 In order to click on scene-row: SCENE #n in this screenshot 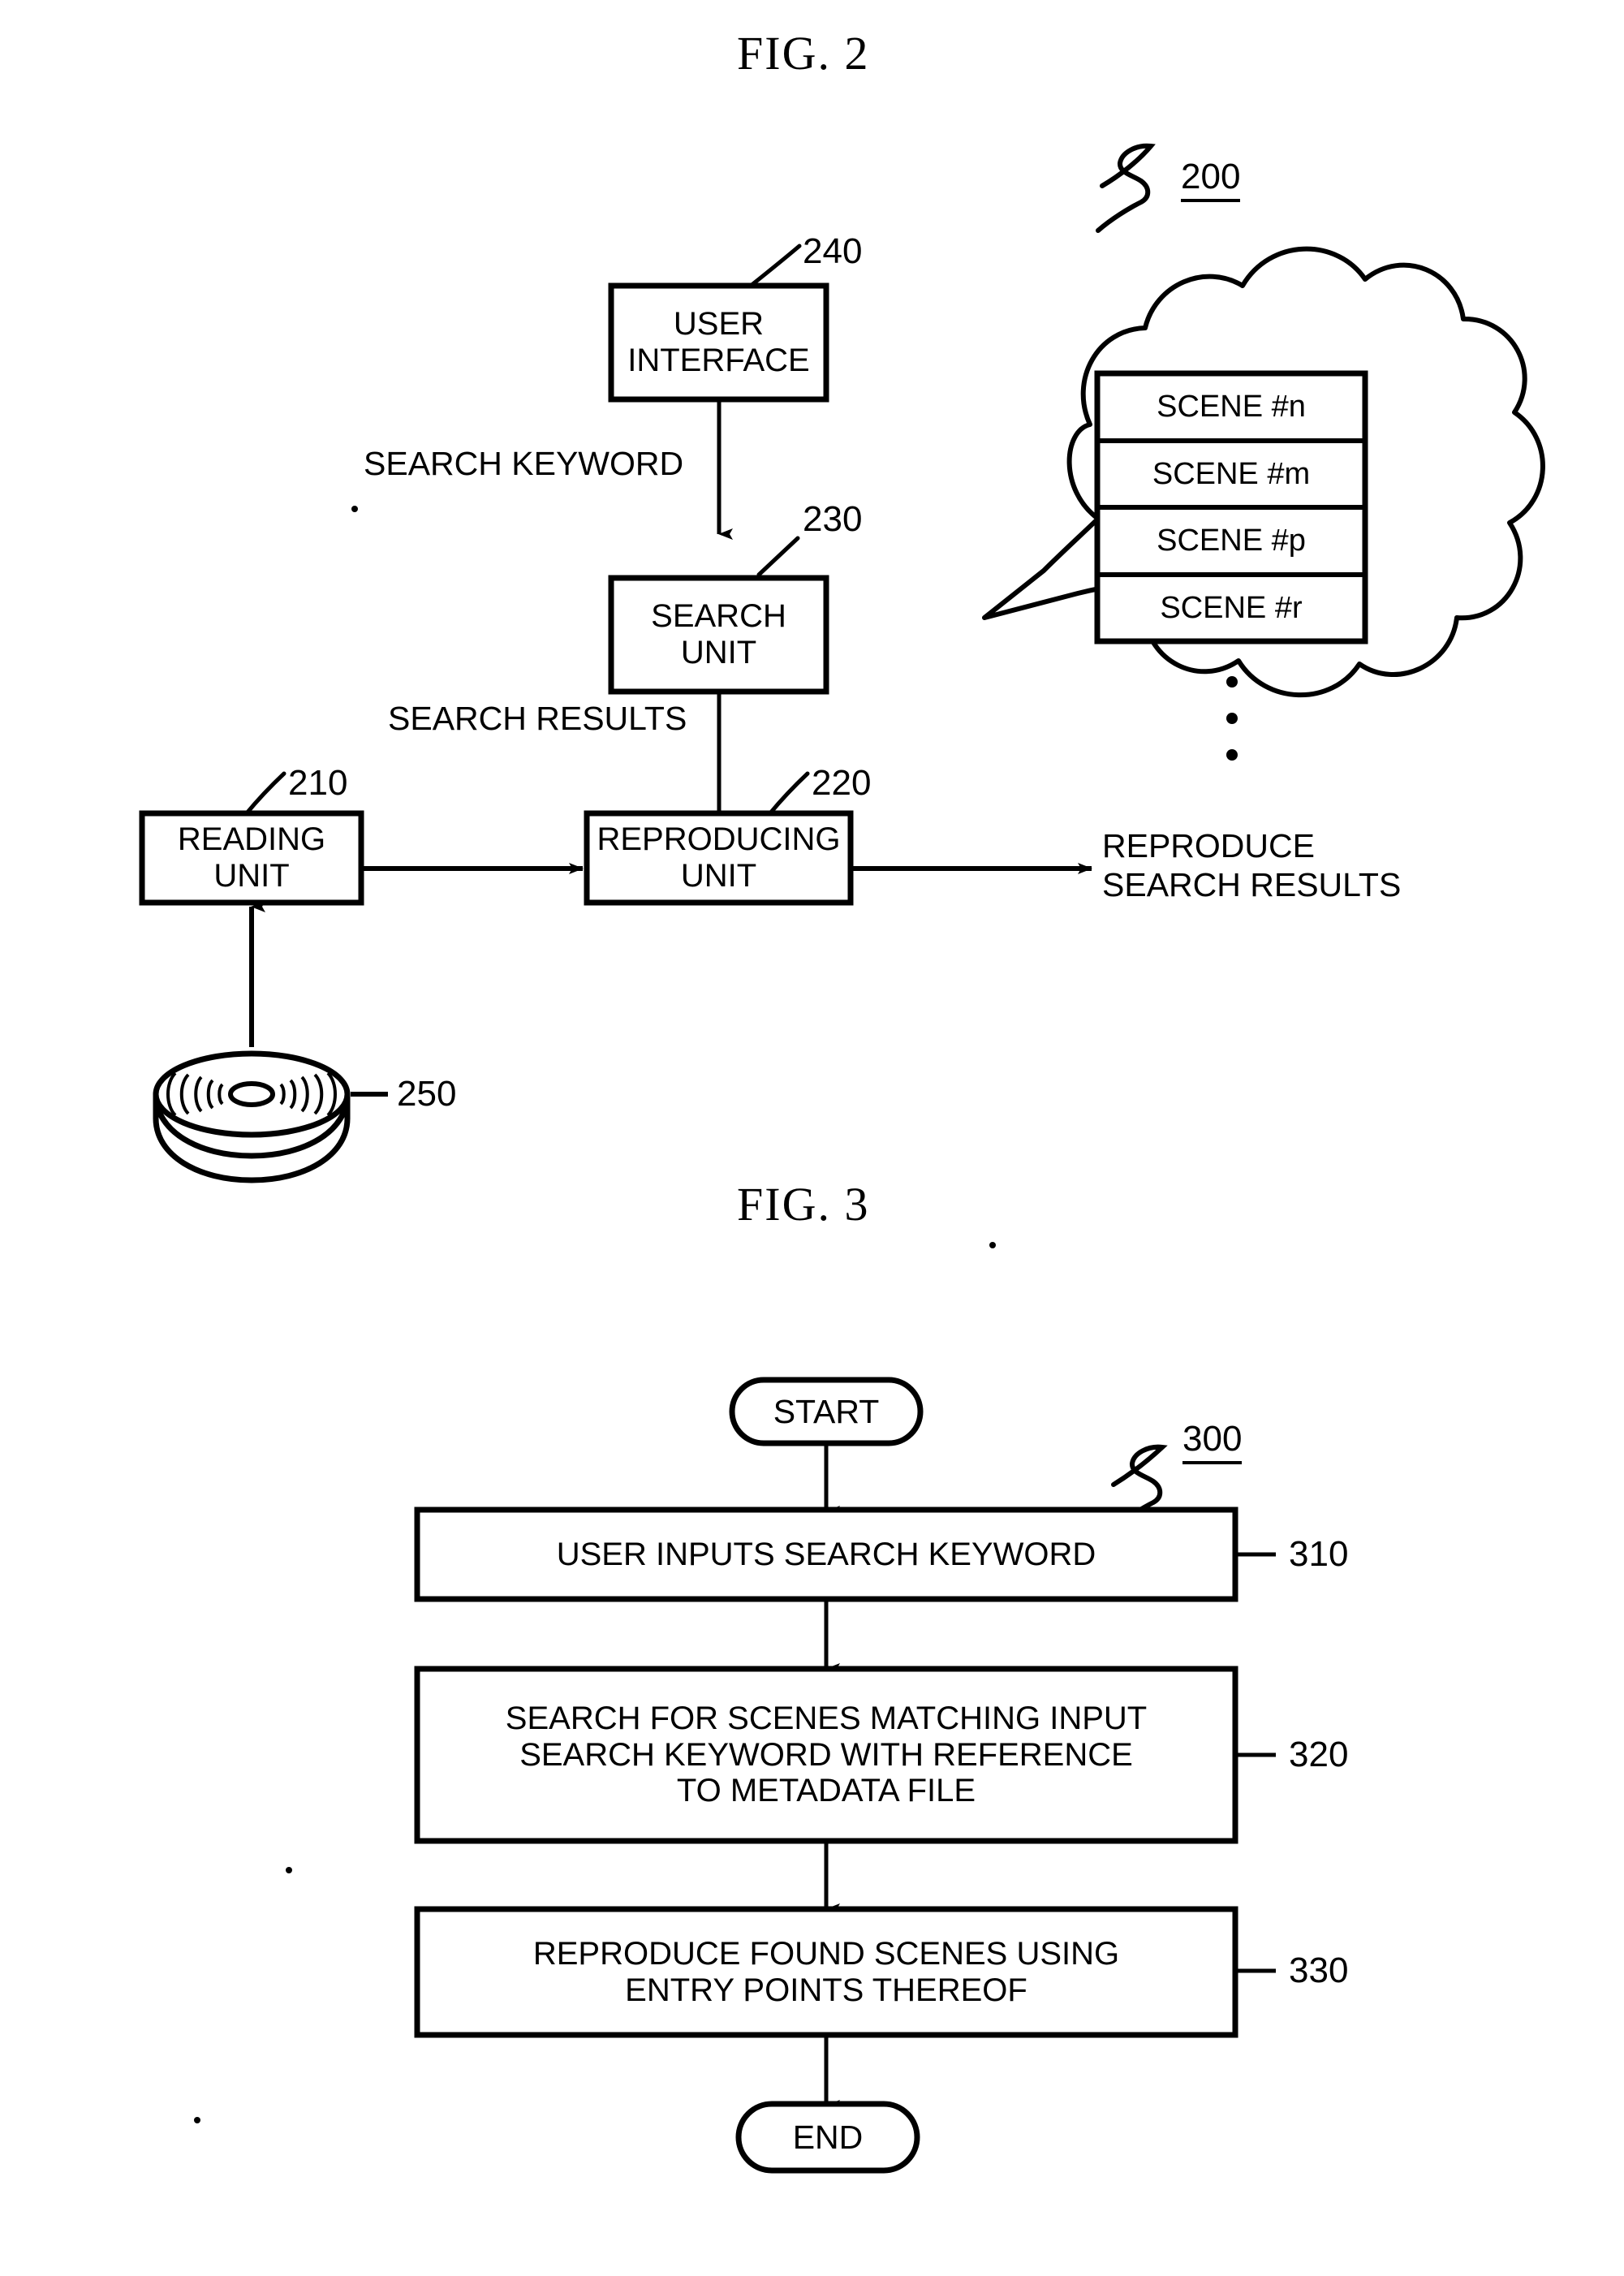, I will do `click(1232, 407)`.